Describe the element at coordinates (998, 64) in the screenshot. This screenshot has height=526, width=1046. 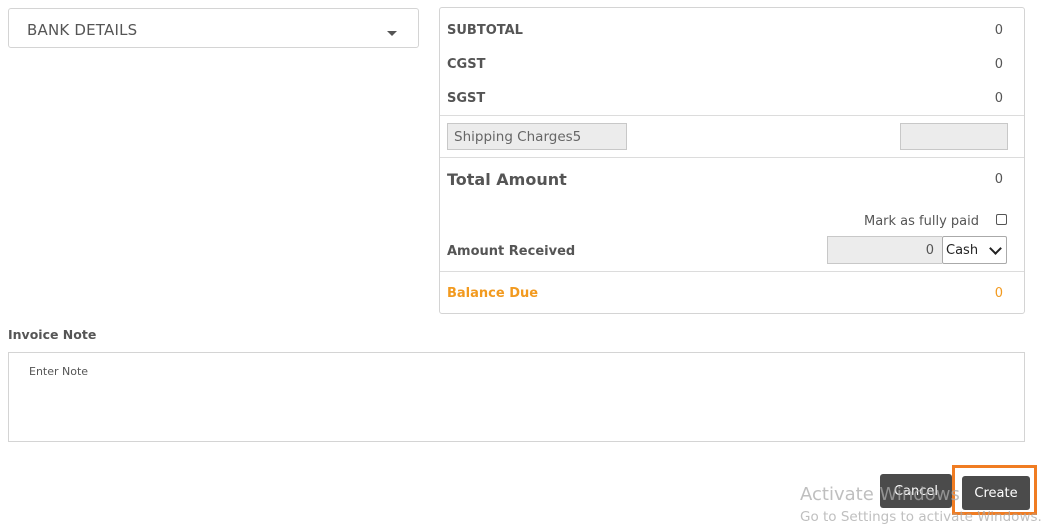
I see `cgst-value: 0` at that location.